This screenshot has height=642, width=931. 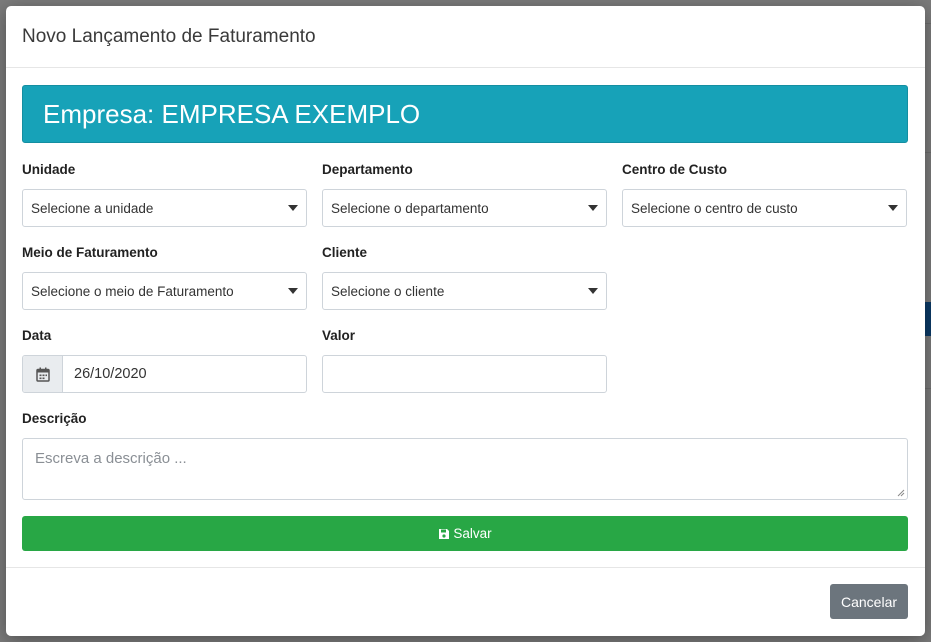 What do you see at coordinates (49, 169) in the screenshot?
I see `unidade-label: Unidade` at bounding box center [49, 169].